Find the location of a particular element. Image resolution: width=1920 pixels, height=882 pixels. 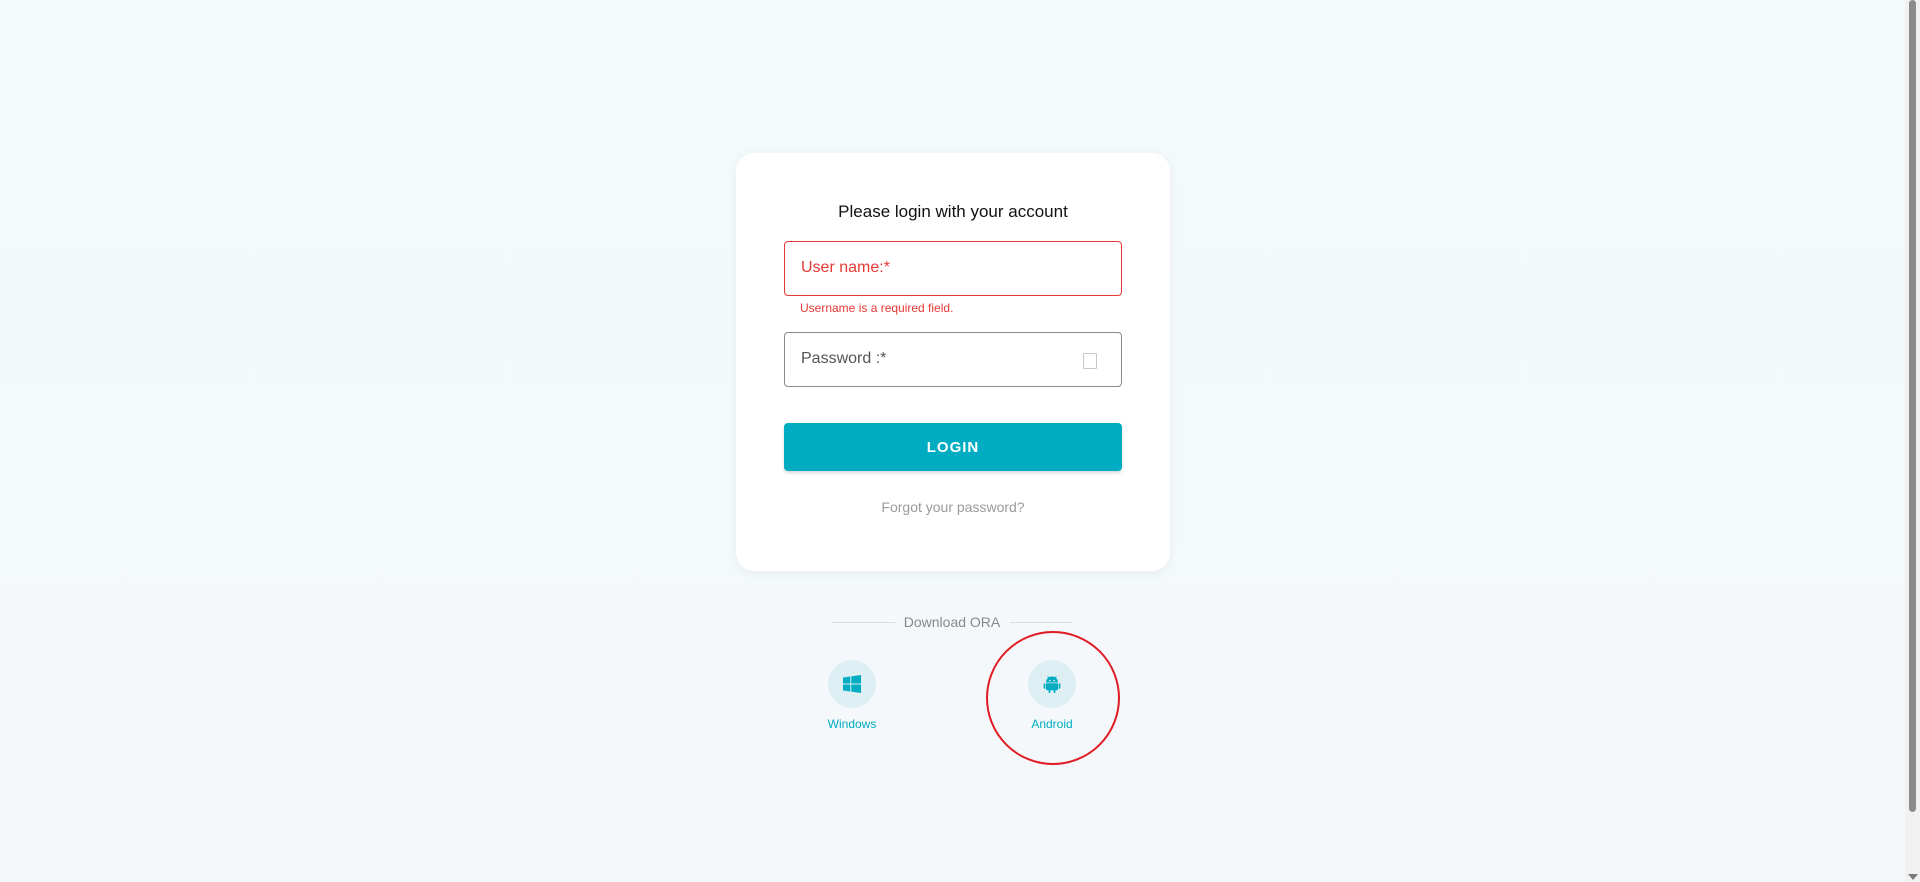

username-input is located at coordinates (953, 268).